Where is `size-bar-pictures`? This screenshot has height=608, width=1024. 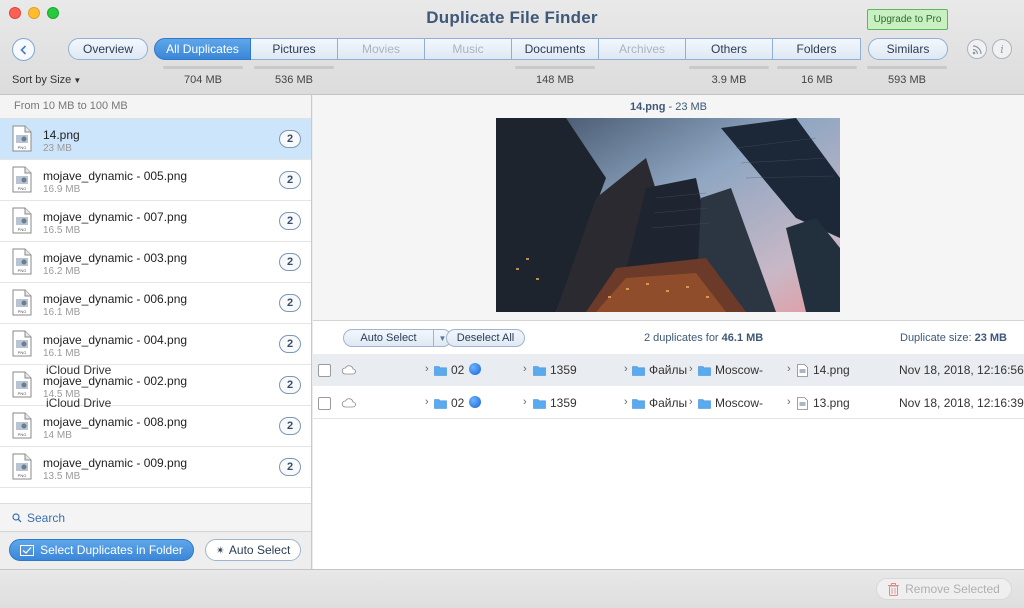 size-bar-pictures is located at coordinates (294, 67).